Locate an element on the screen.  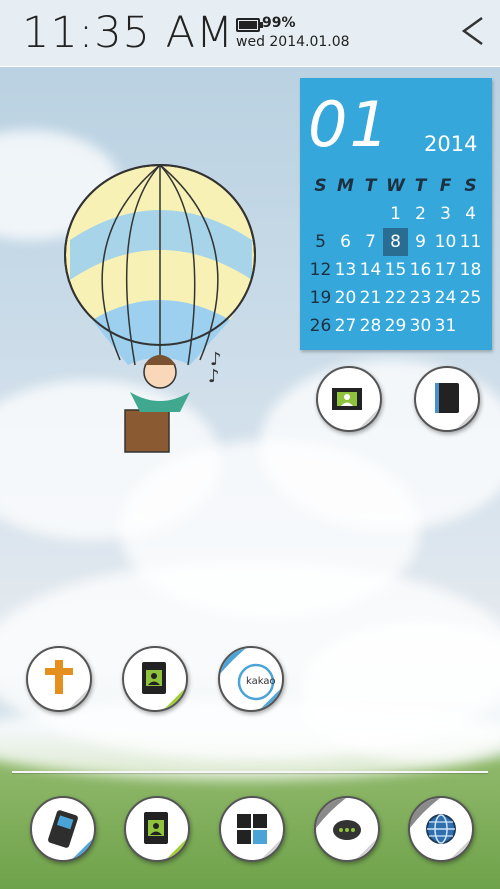
calendar-day: 22 is located at coordinates (395, 298).